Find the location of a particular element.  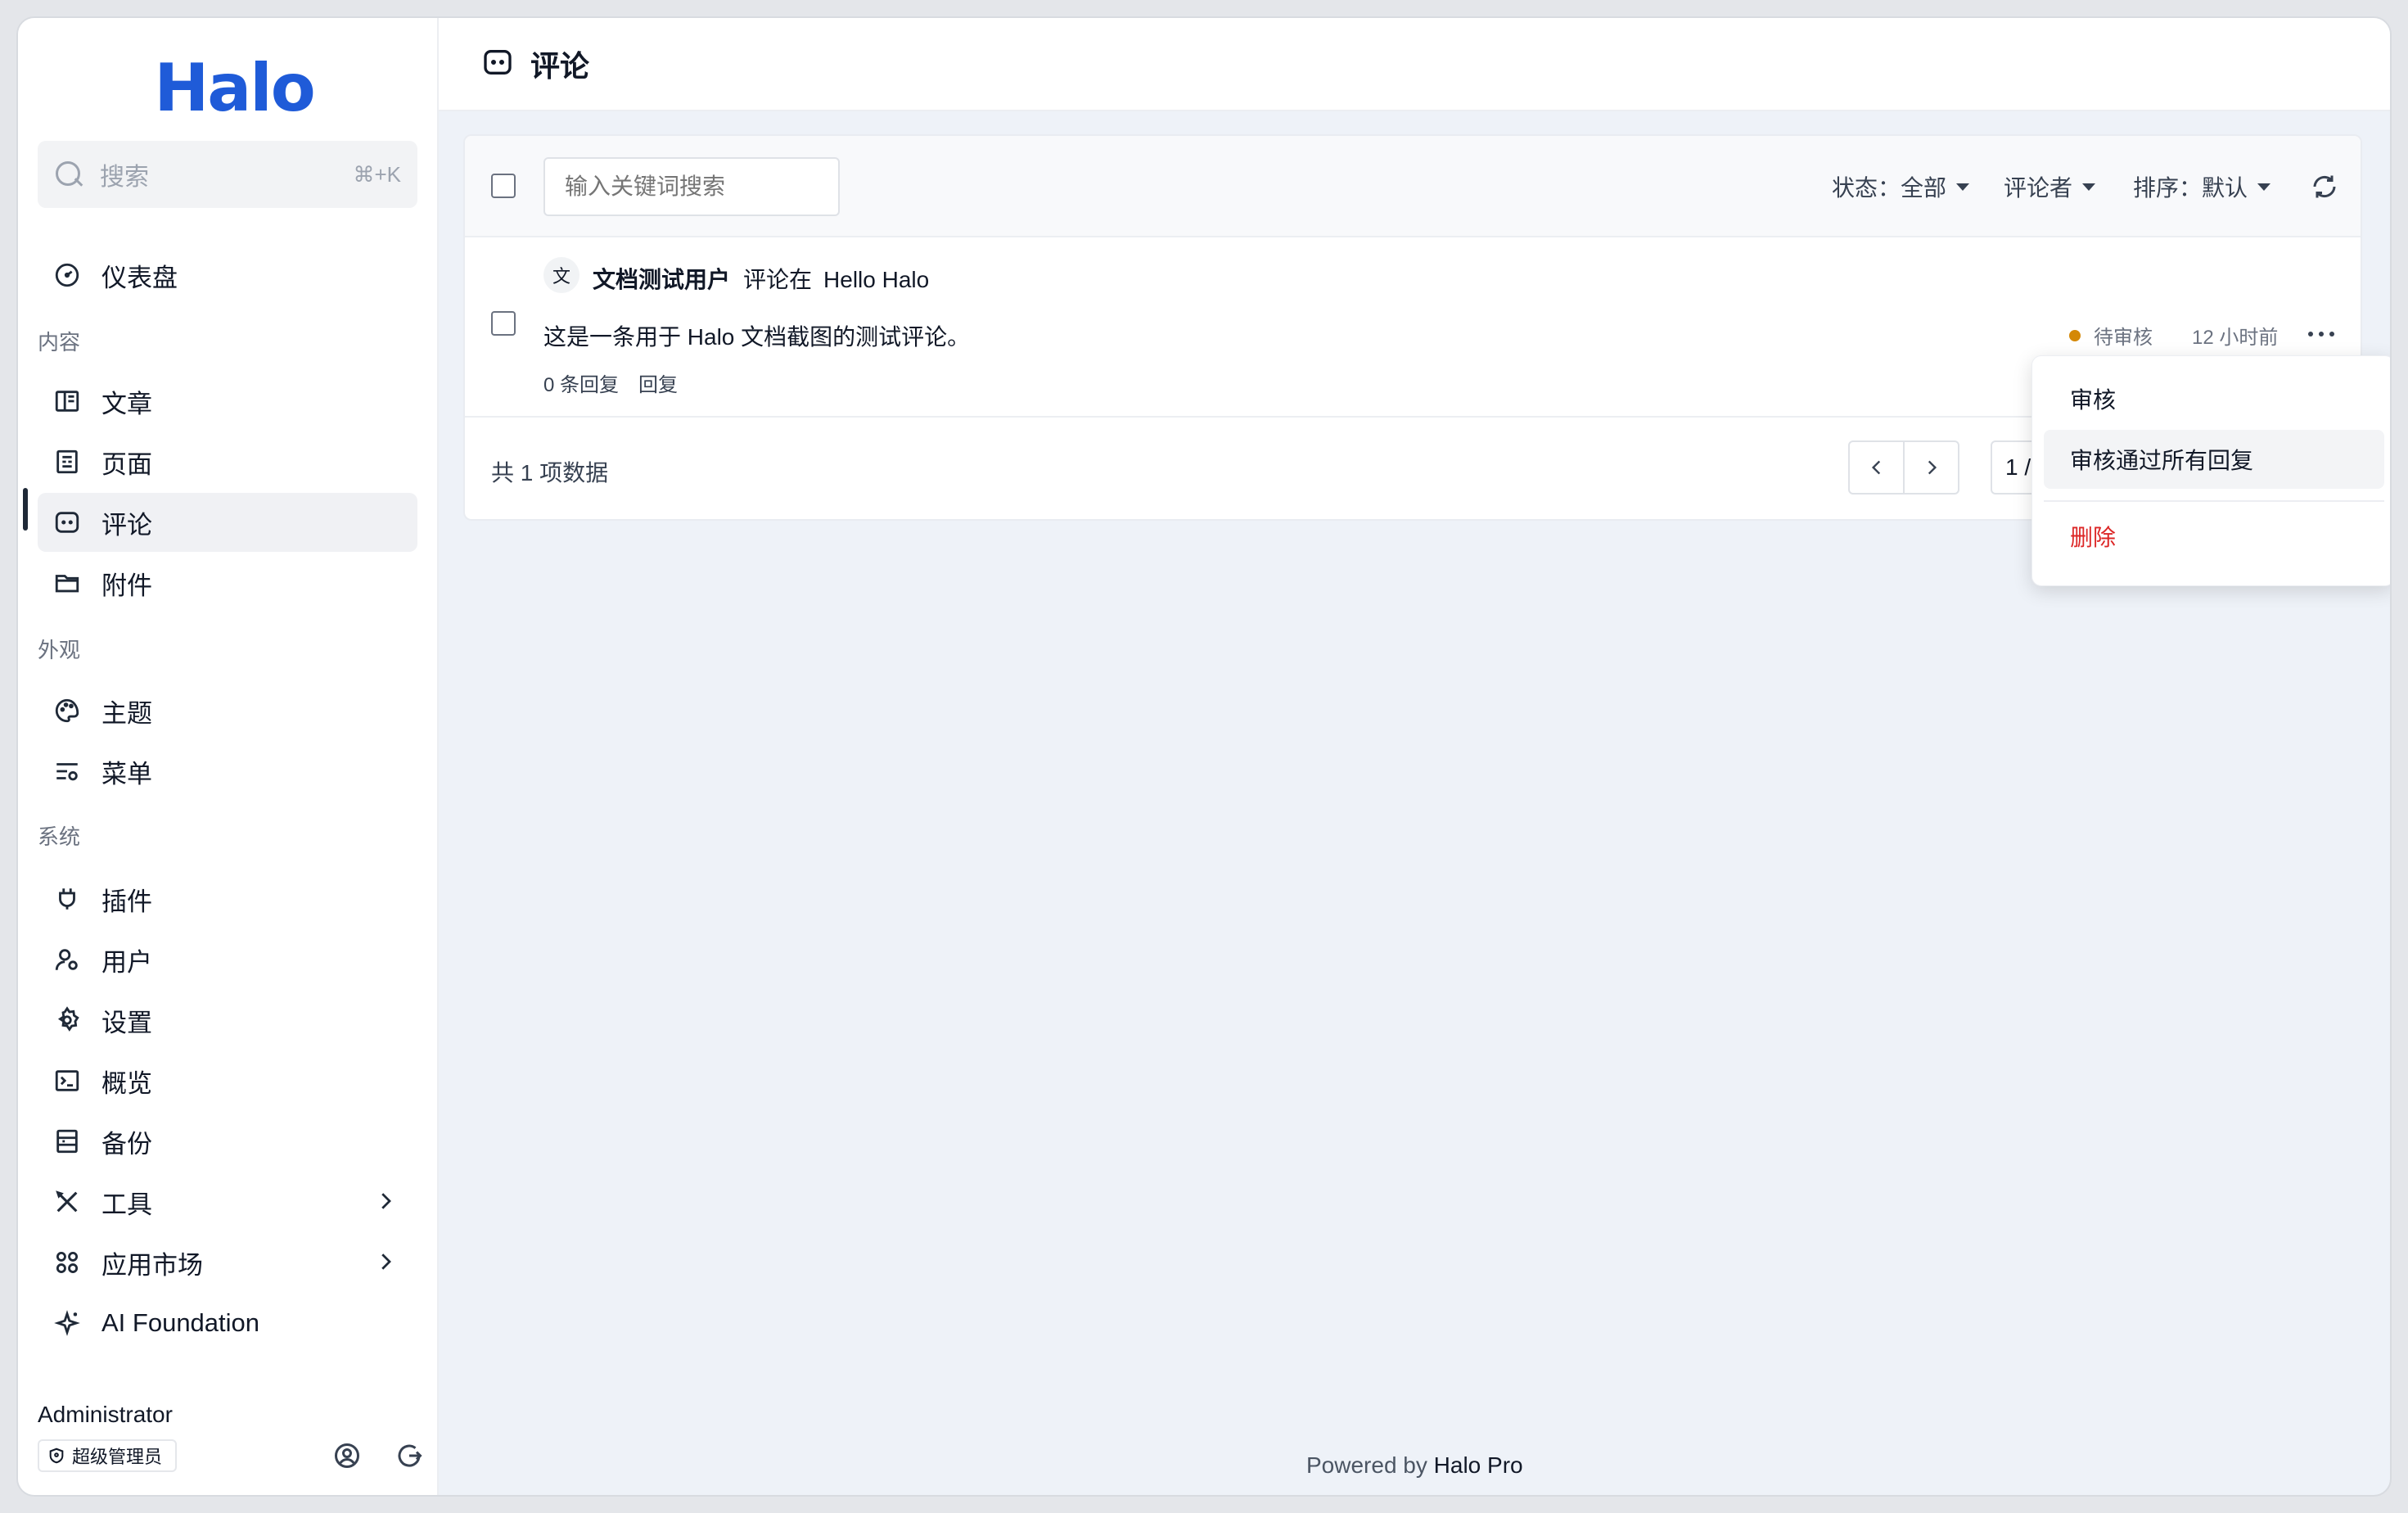

sidebar-item-themes: 主题 is located at coordinates (227, 710).